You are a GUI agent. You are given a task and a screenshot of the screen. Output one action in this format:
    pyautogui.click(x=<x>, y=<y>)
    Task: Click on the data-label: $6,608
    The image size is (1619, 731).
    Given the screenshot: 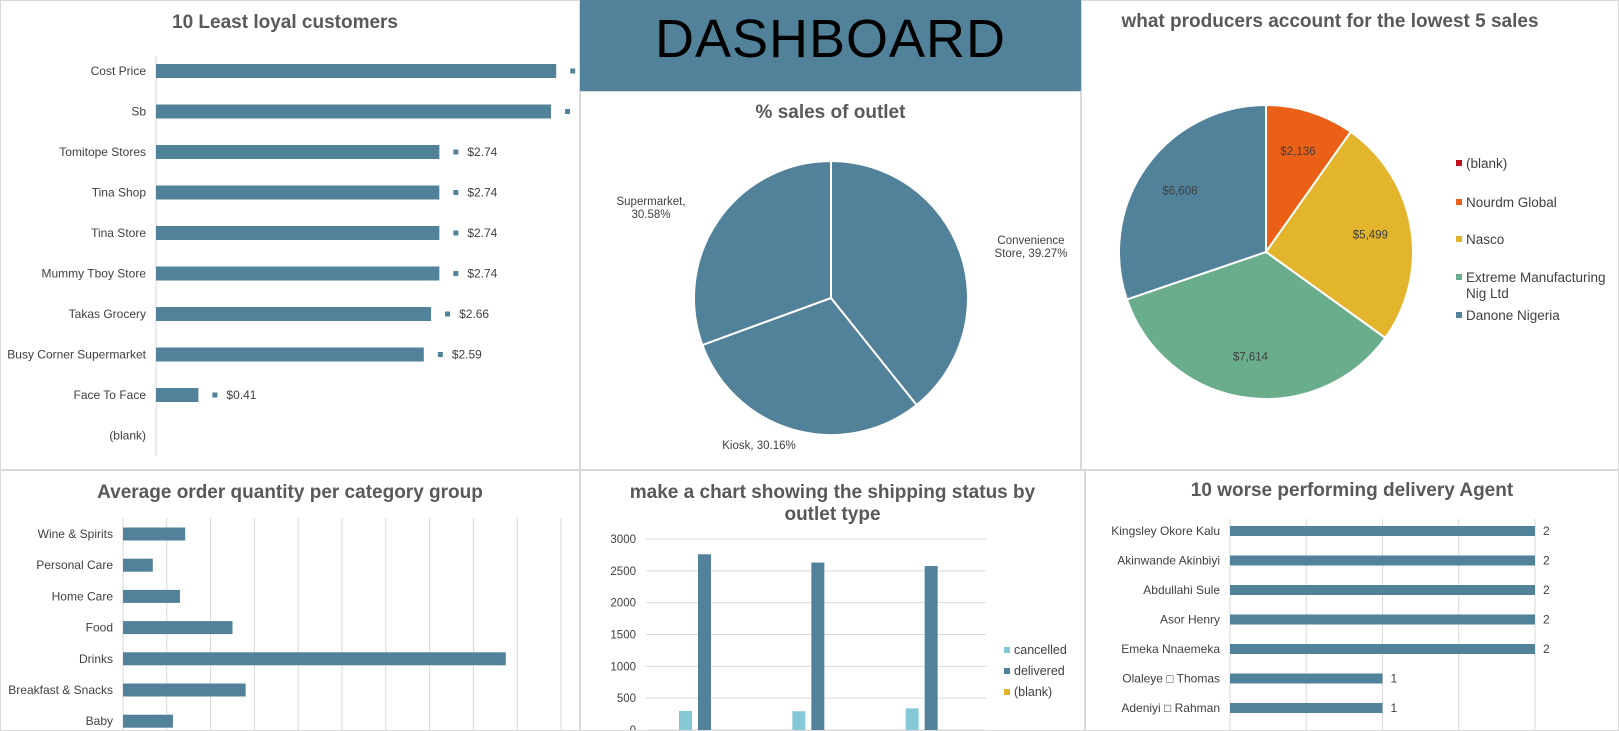 What is the action you would take?
    pyautogui.click(x=1179, y=191)
    